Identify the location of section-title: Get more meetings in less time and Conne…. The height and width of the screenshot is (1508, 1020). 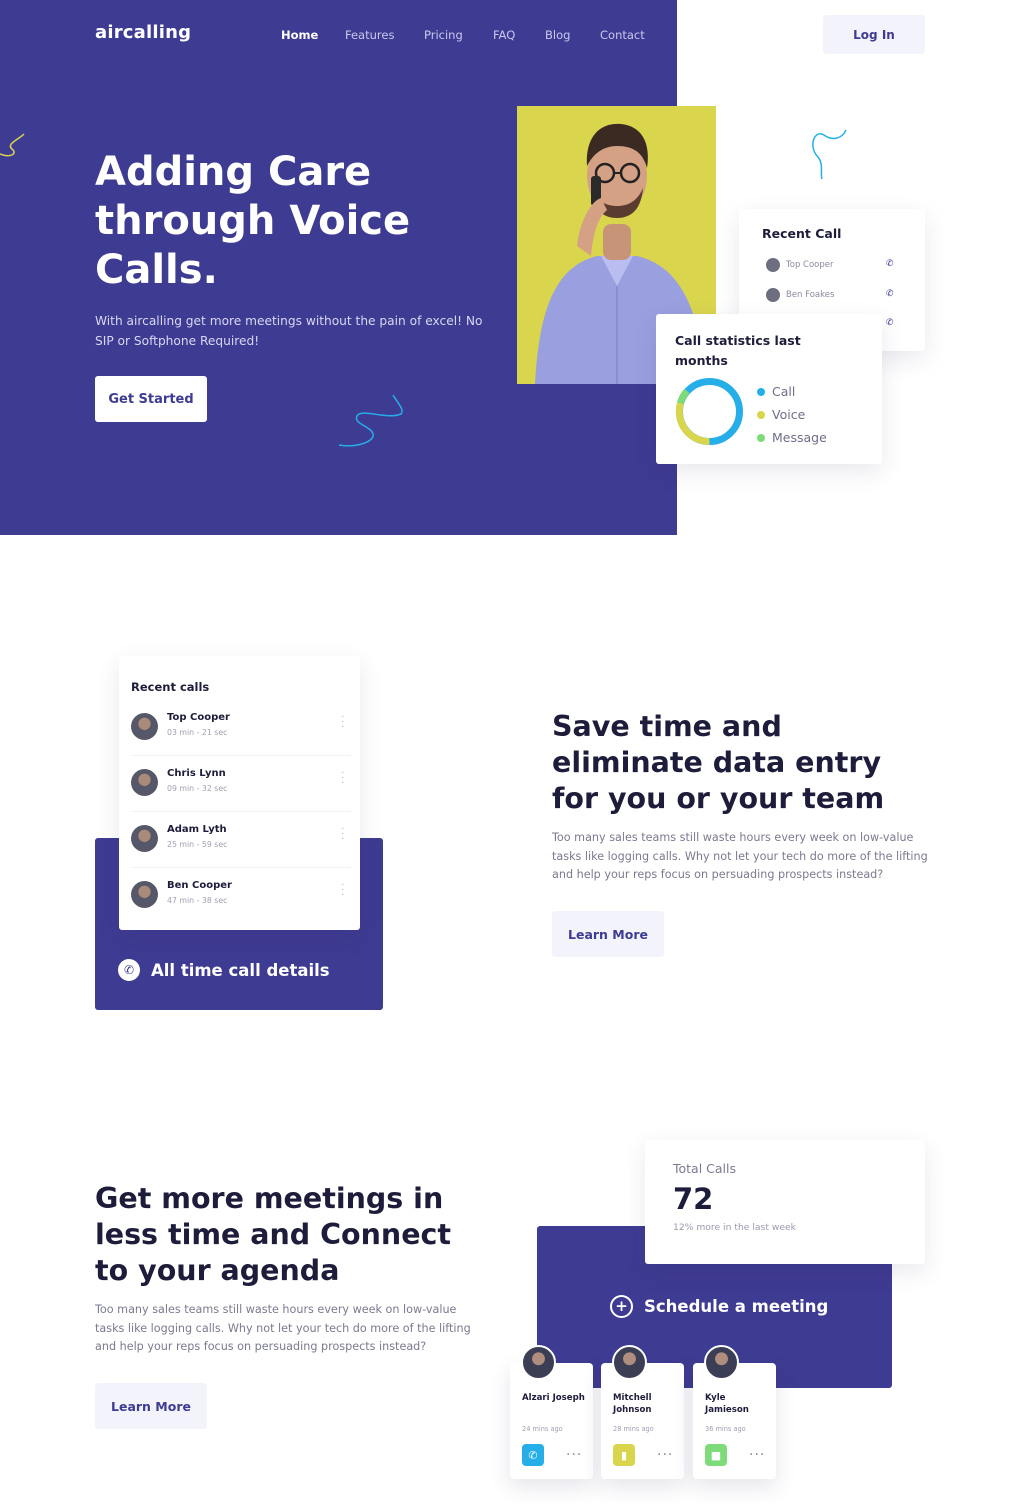
(273, 1234).